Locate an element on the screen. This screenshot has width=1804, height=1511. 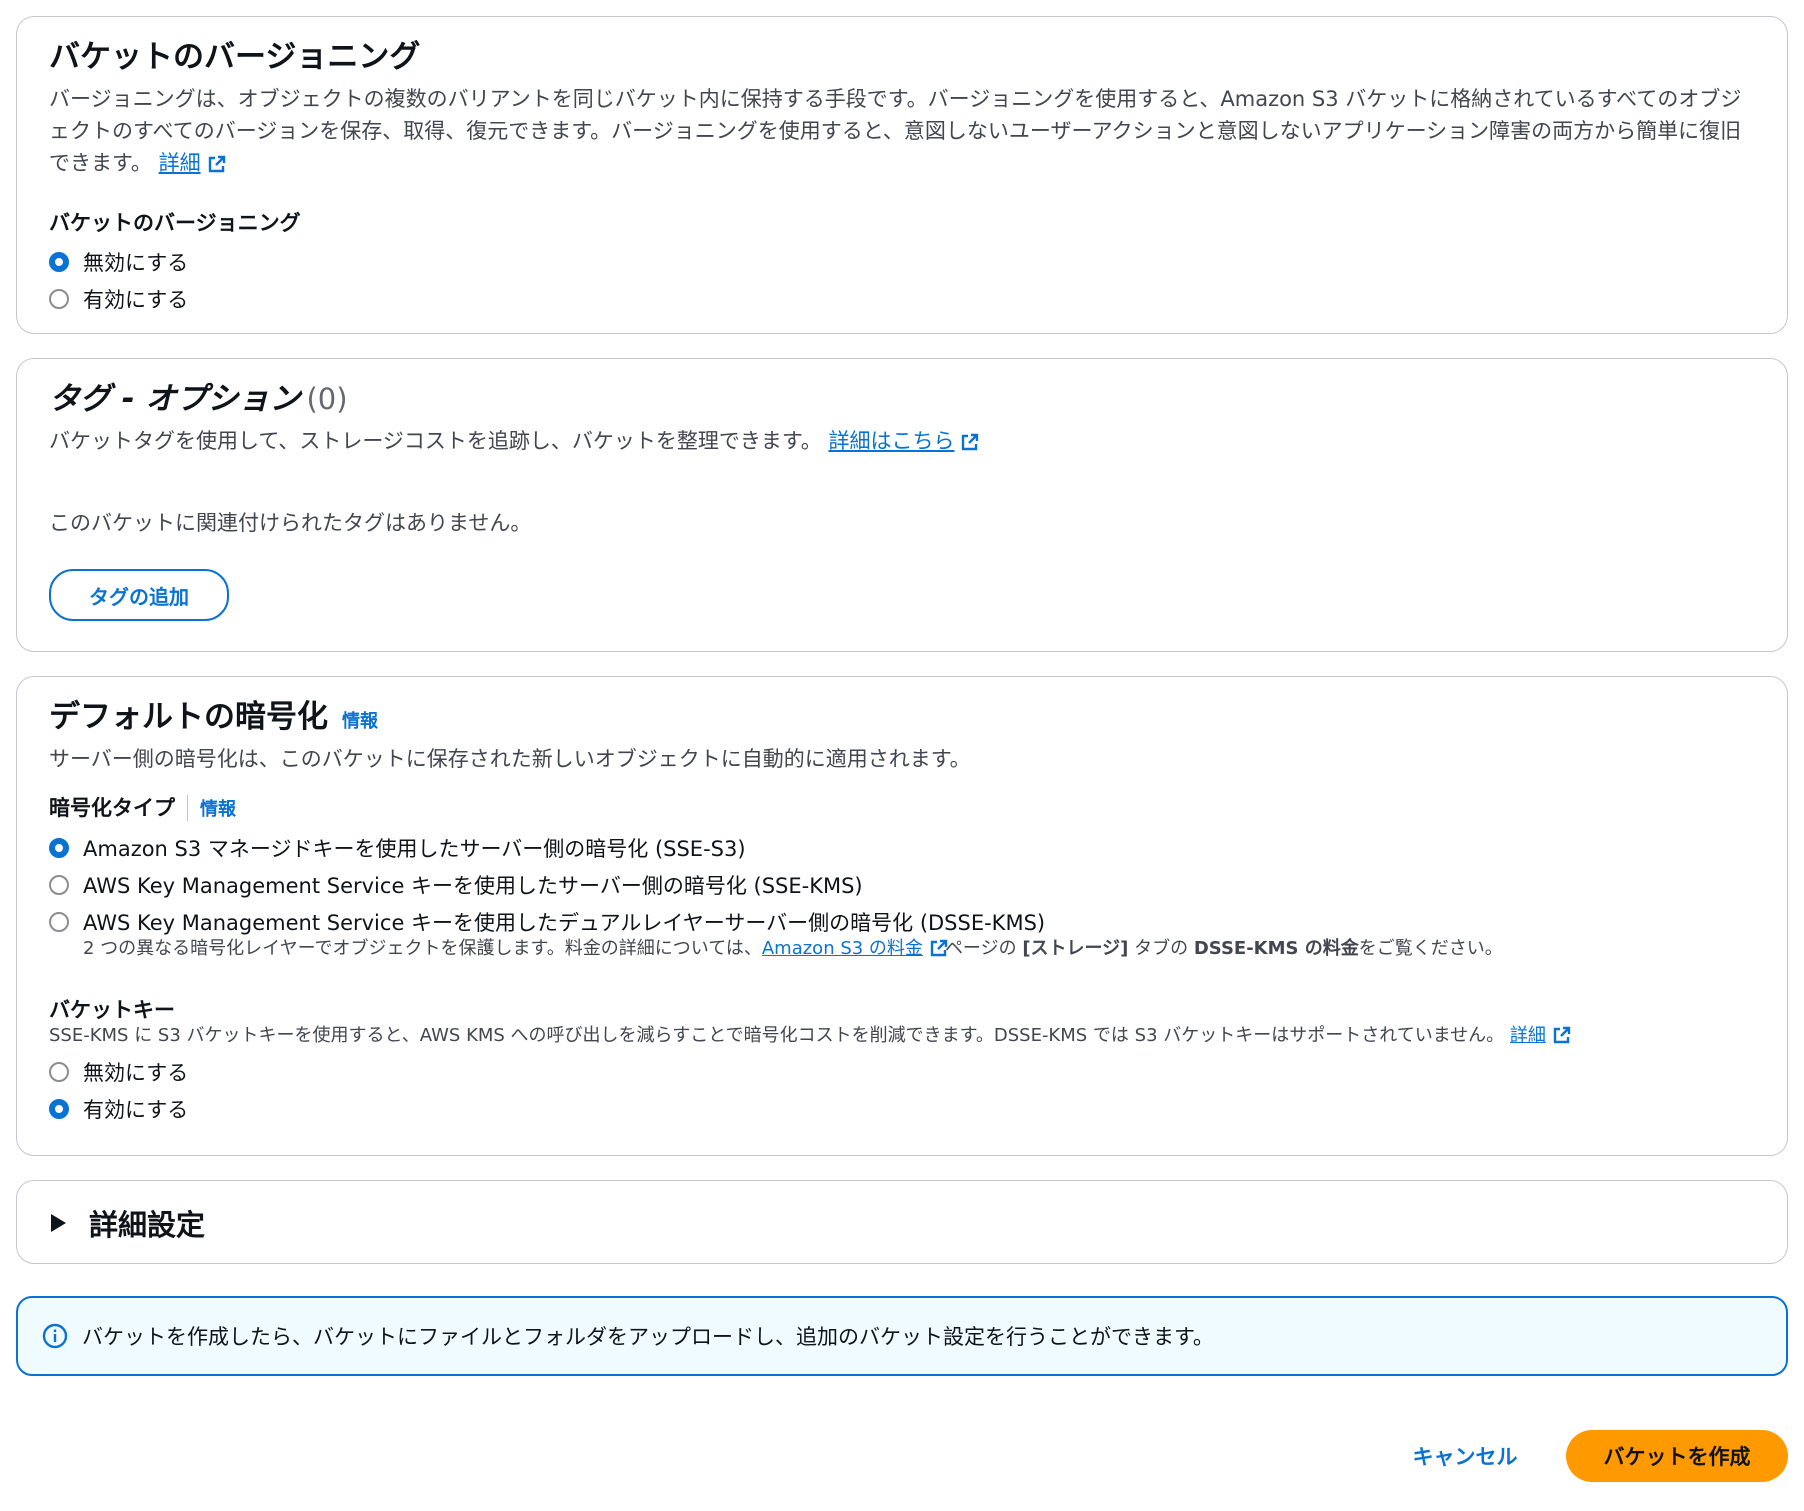
versioning-learn-more-link: 詳細 is located at coordinates (180, 163).